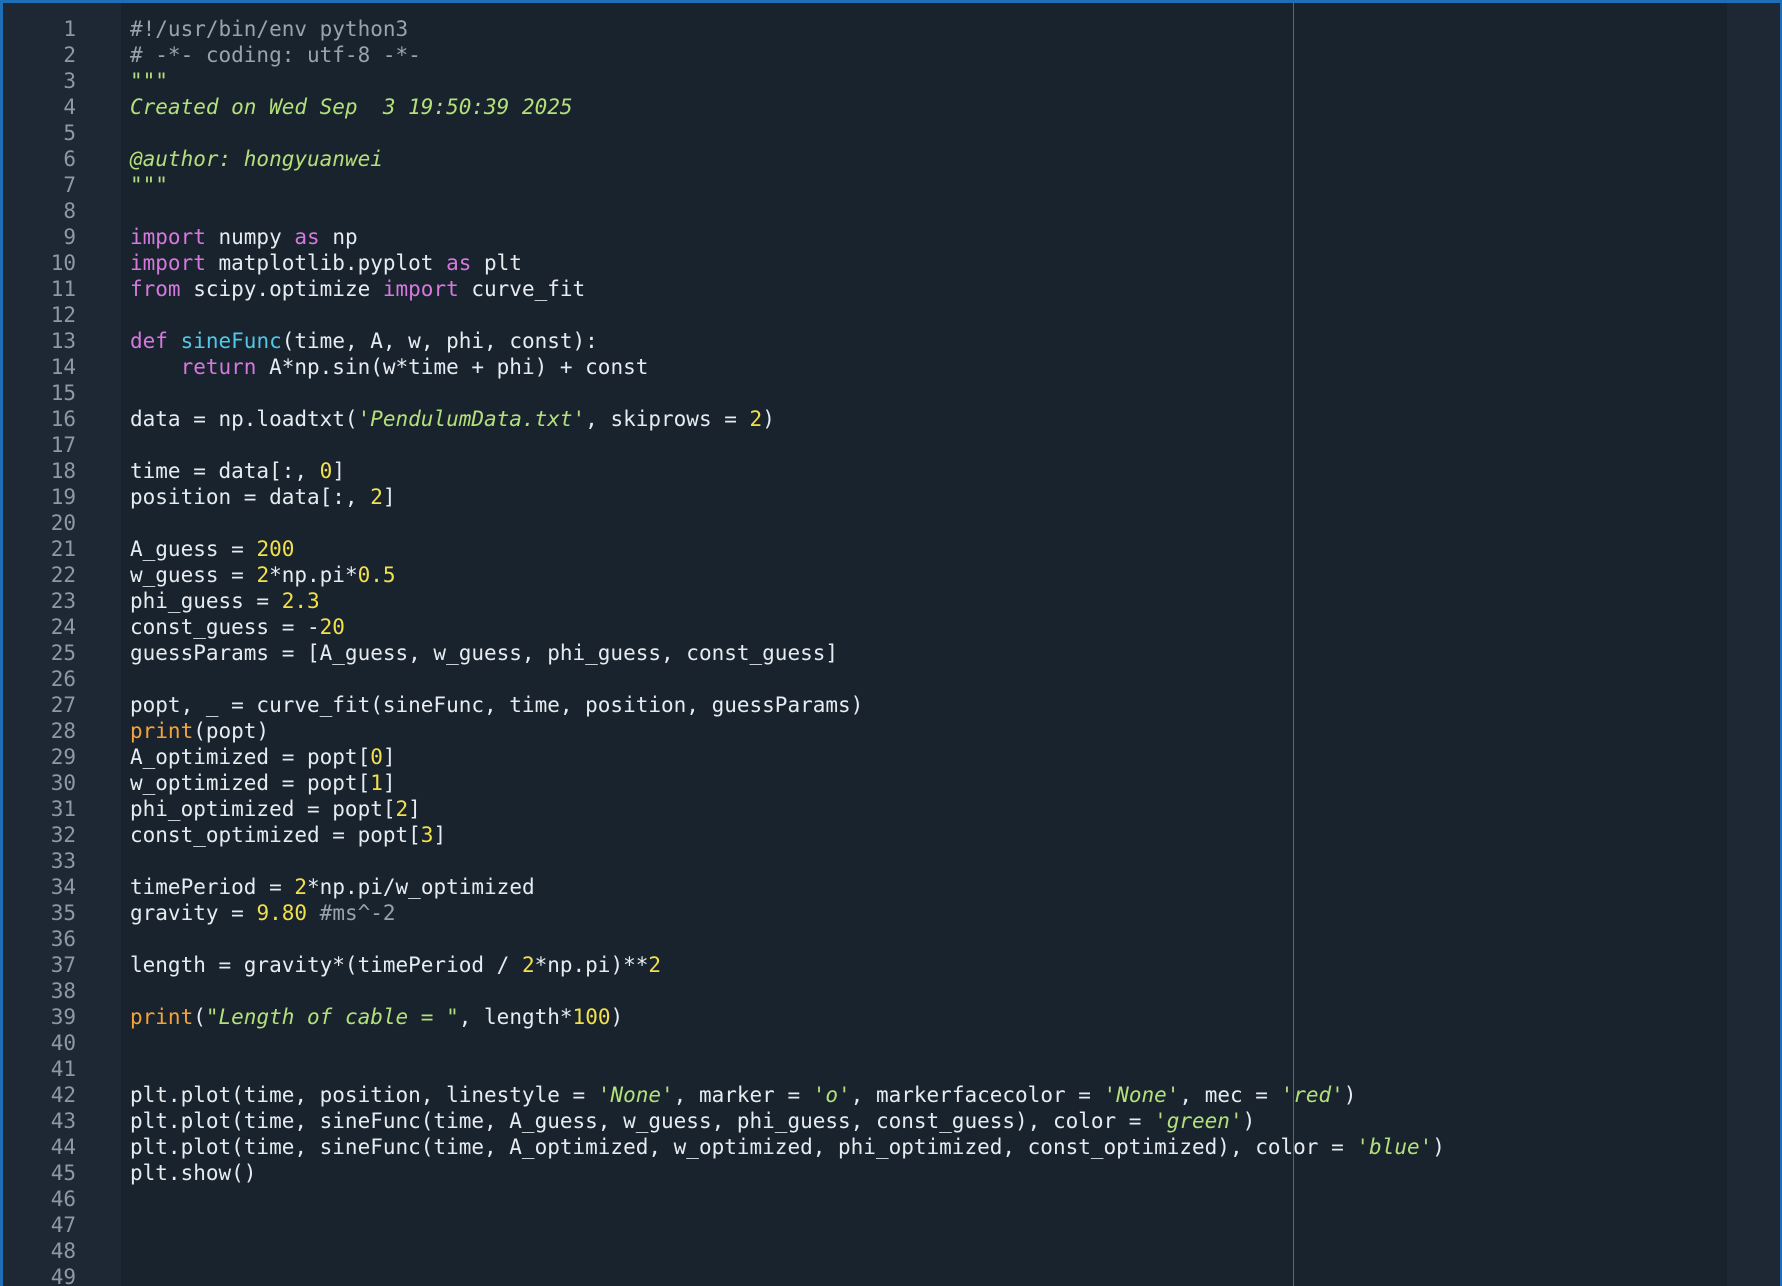 Image resolution: width=1782 pixels, height=1286 pixels. What do you see at coordinates (282, 913) in the screenshot?
I see `number-token: 9.80` at bounding box center [282, 913].